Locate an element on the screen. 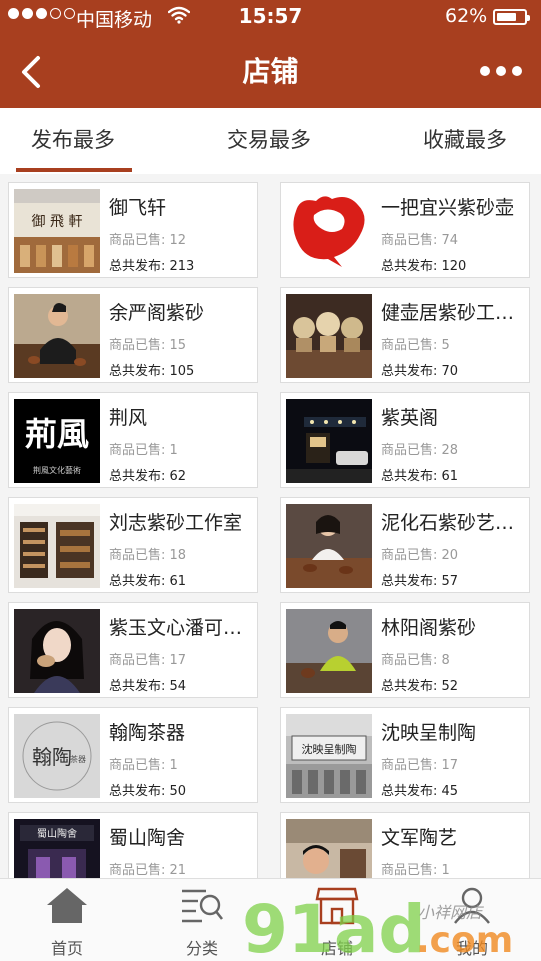  shop-total-published: 总共发布: 105 is located at coordinates (152, 371).